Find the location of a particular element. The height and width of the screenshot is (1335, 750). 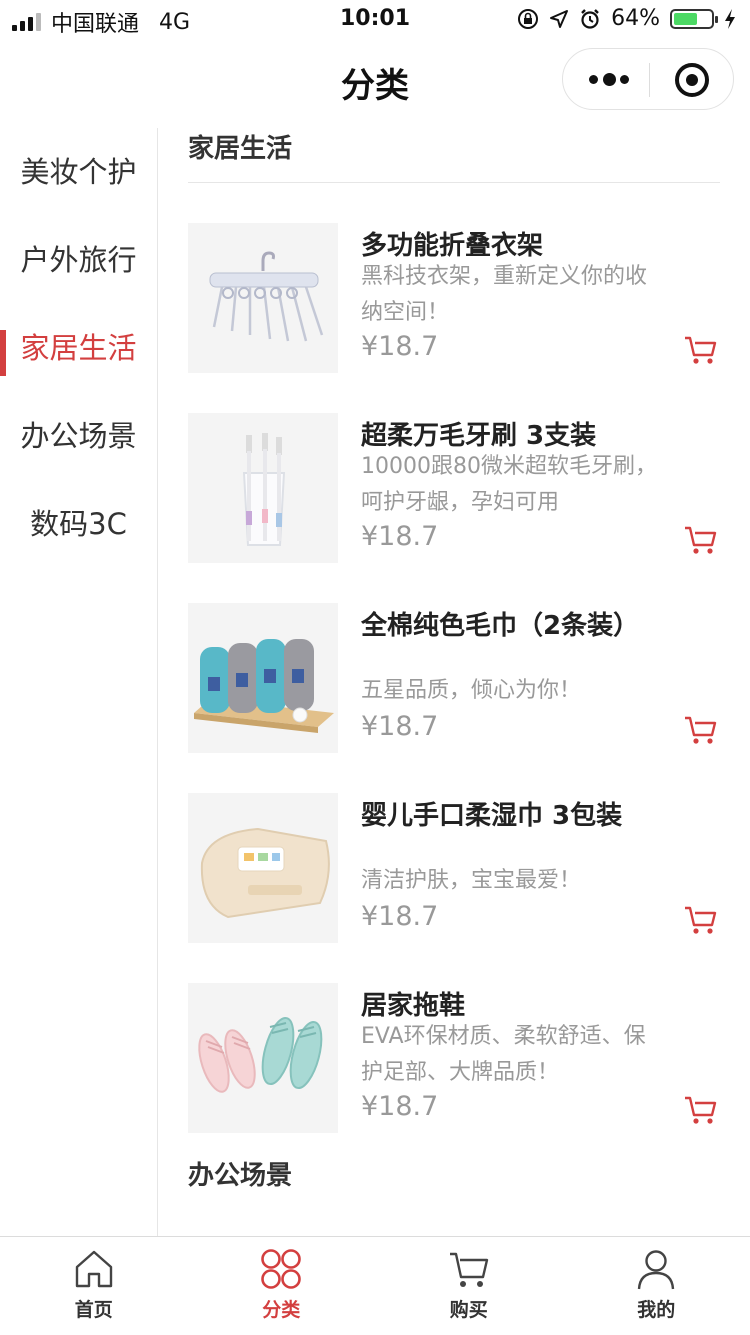

tab-label: 首页 is located at coordinates (94, 1308).